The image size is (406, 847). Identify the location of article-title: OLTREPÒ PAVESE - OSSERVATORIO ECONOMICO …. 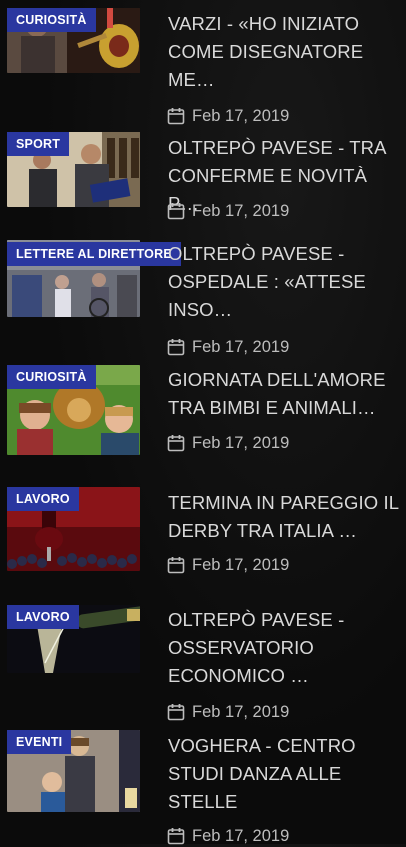
(285, 648).